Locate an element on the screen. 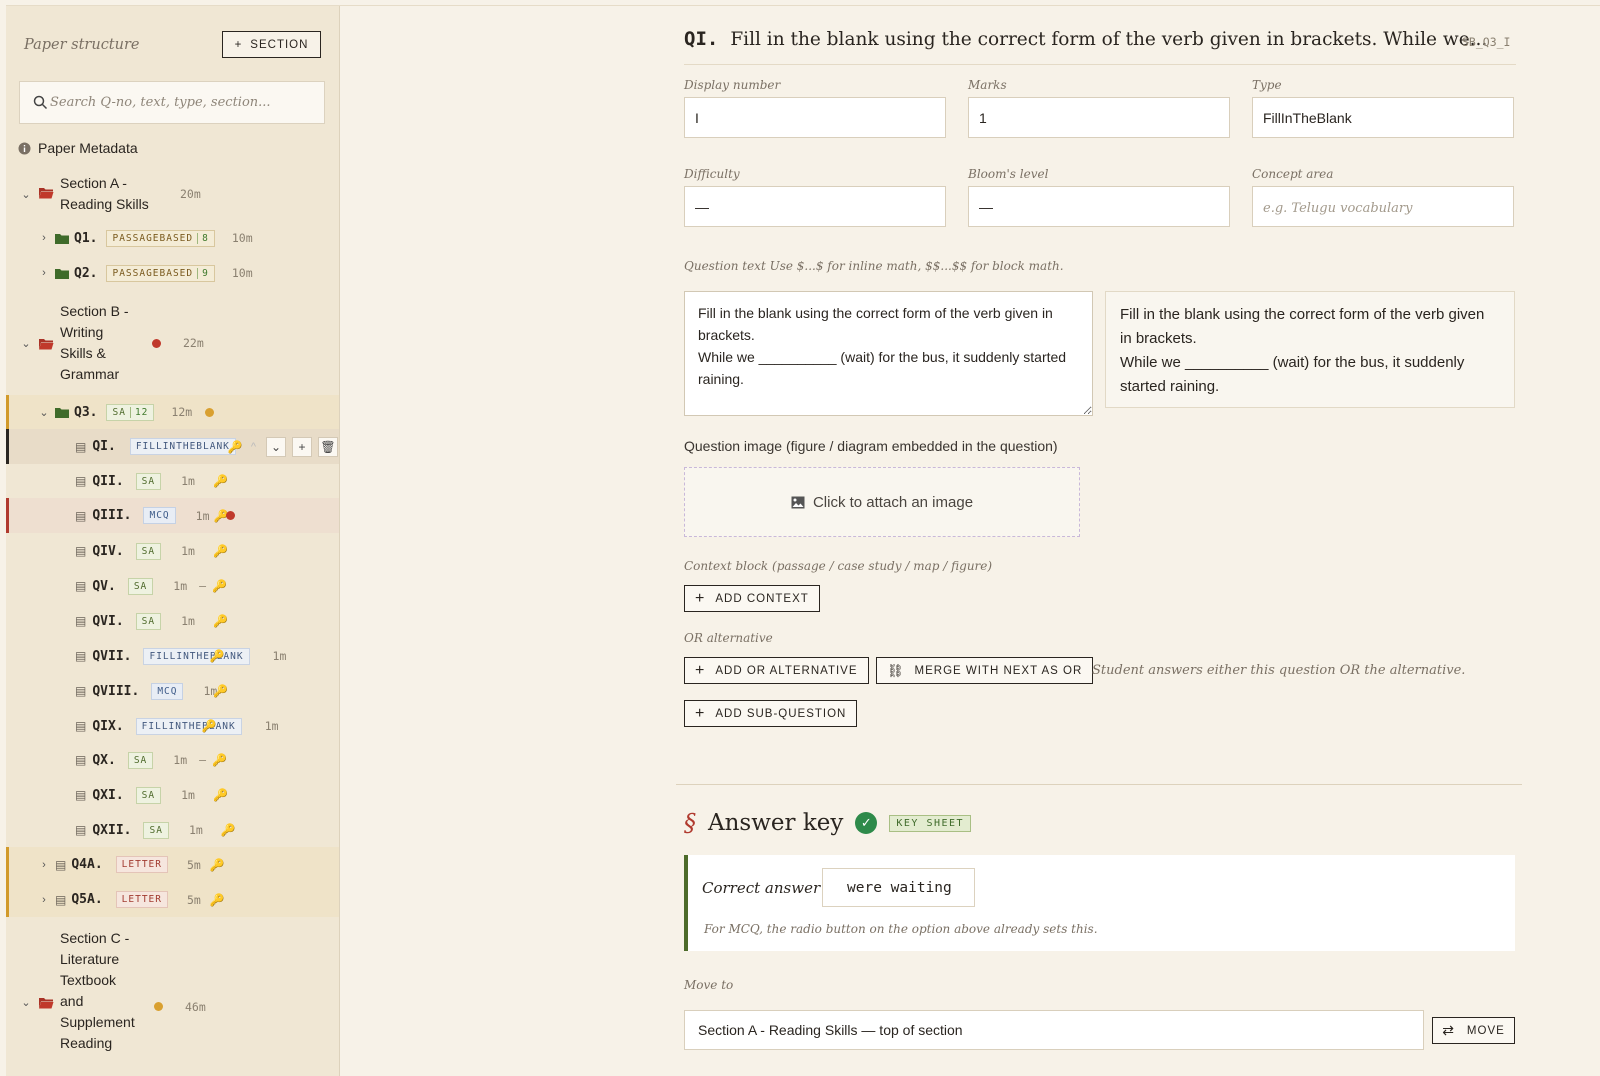 Image resolution: width=1600 pixels, height=1076 pixels. bloom-label: Bloom's level is located at coordinates (1008, 174).